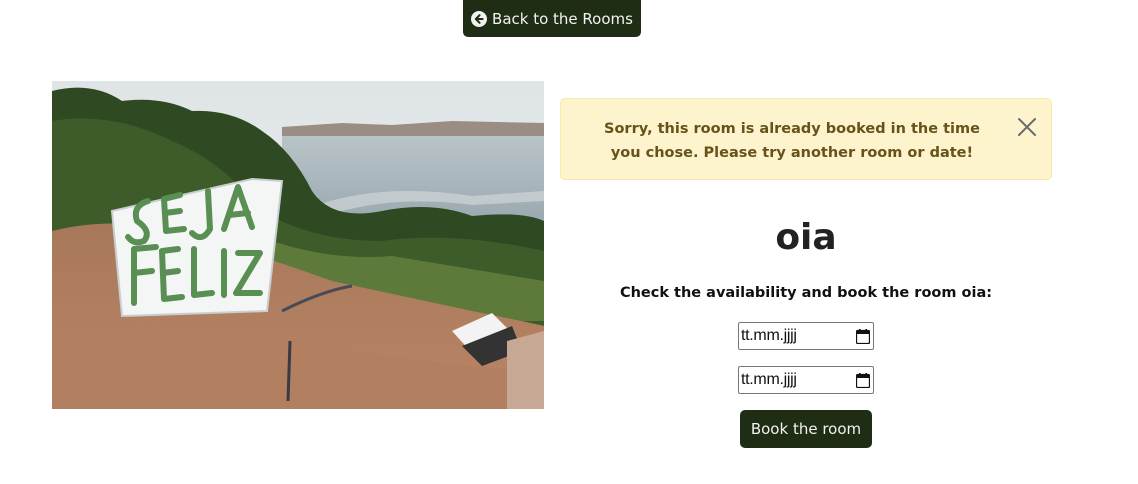 Image resolution: width=1138 pixels, height=484 pixels. What do you see at coordinates (806, 336) in the screenshot?
I see `start-date-input: tt.mm.jjjj` at bounding box center [806, 336].